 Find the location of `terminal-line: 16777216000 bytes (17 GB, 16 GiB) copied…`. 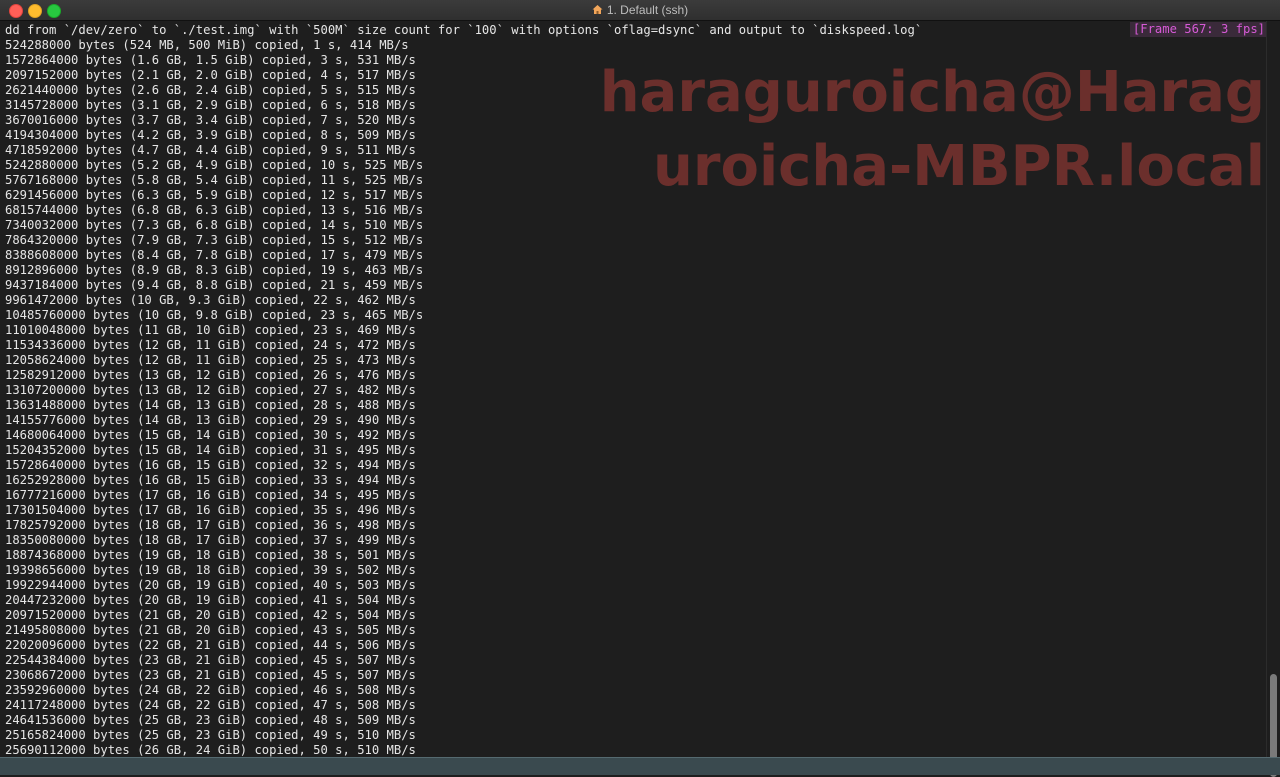

terminal-line: 16777216000 bytes (17 GB, 16 GiB) copied… is located at coordinates (210, 495).